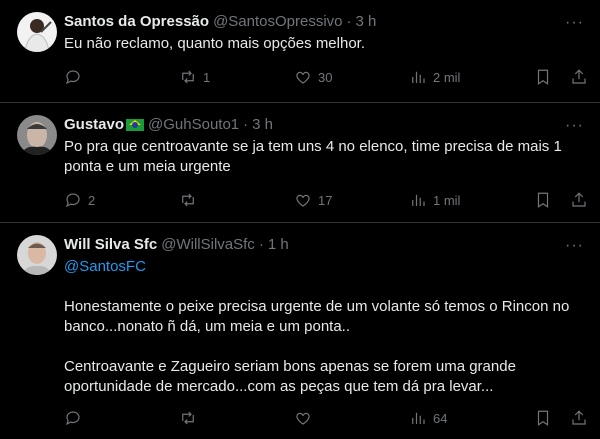 The width and height of the screenshot is (600, 439). I want to click on user-name: Will Silva Sfc, so click(110, 245).